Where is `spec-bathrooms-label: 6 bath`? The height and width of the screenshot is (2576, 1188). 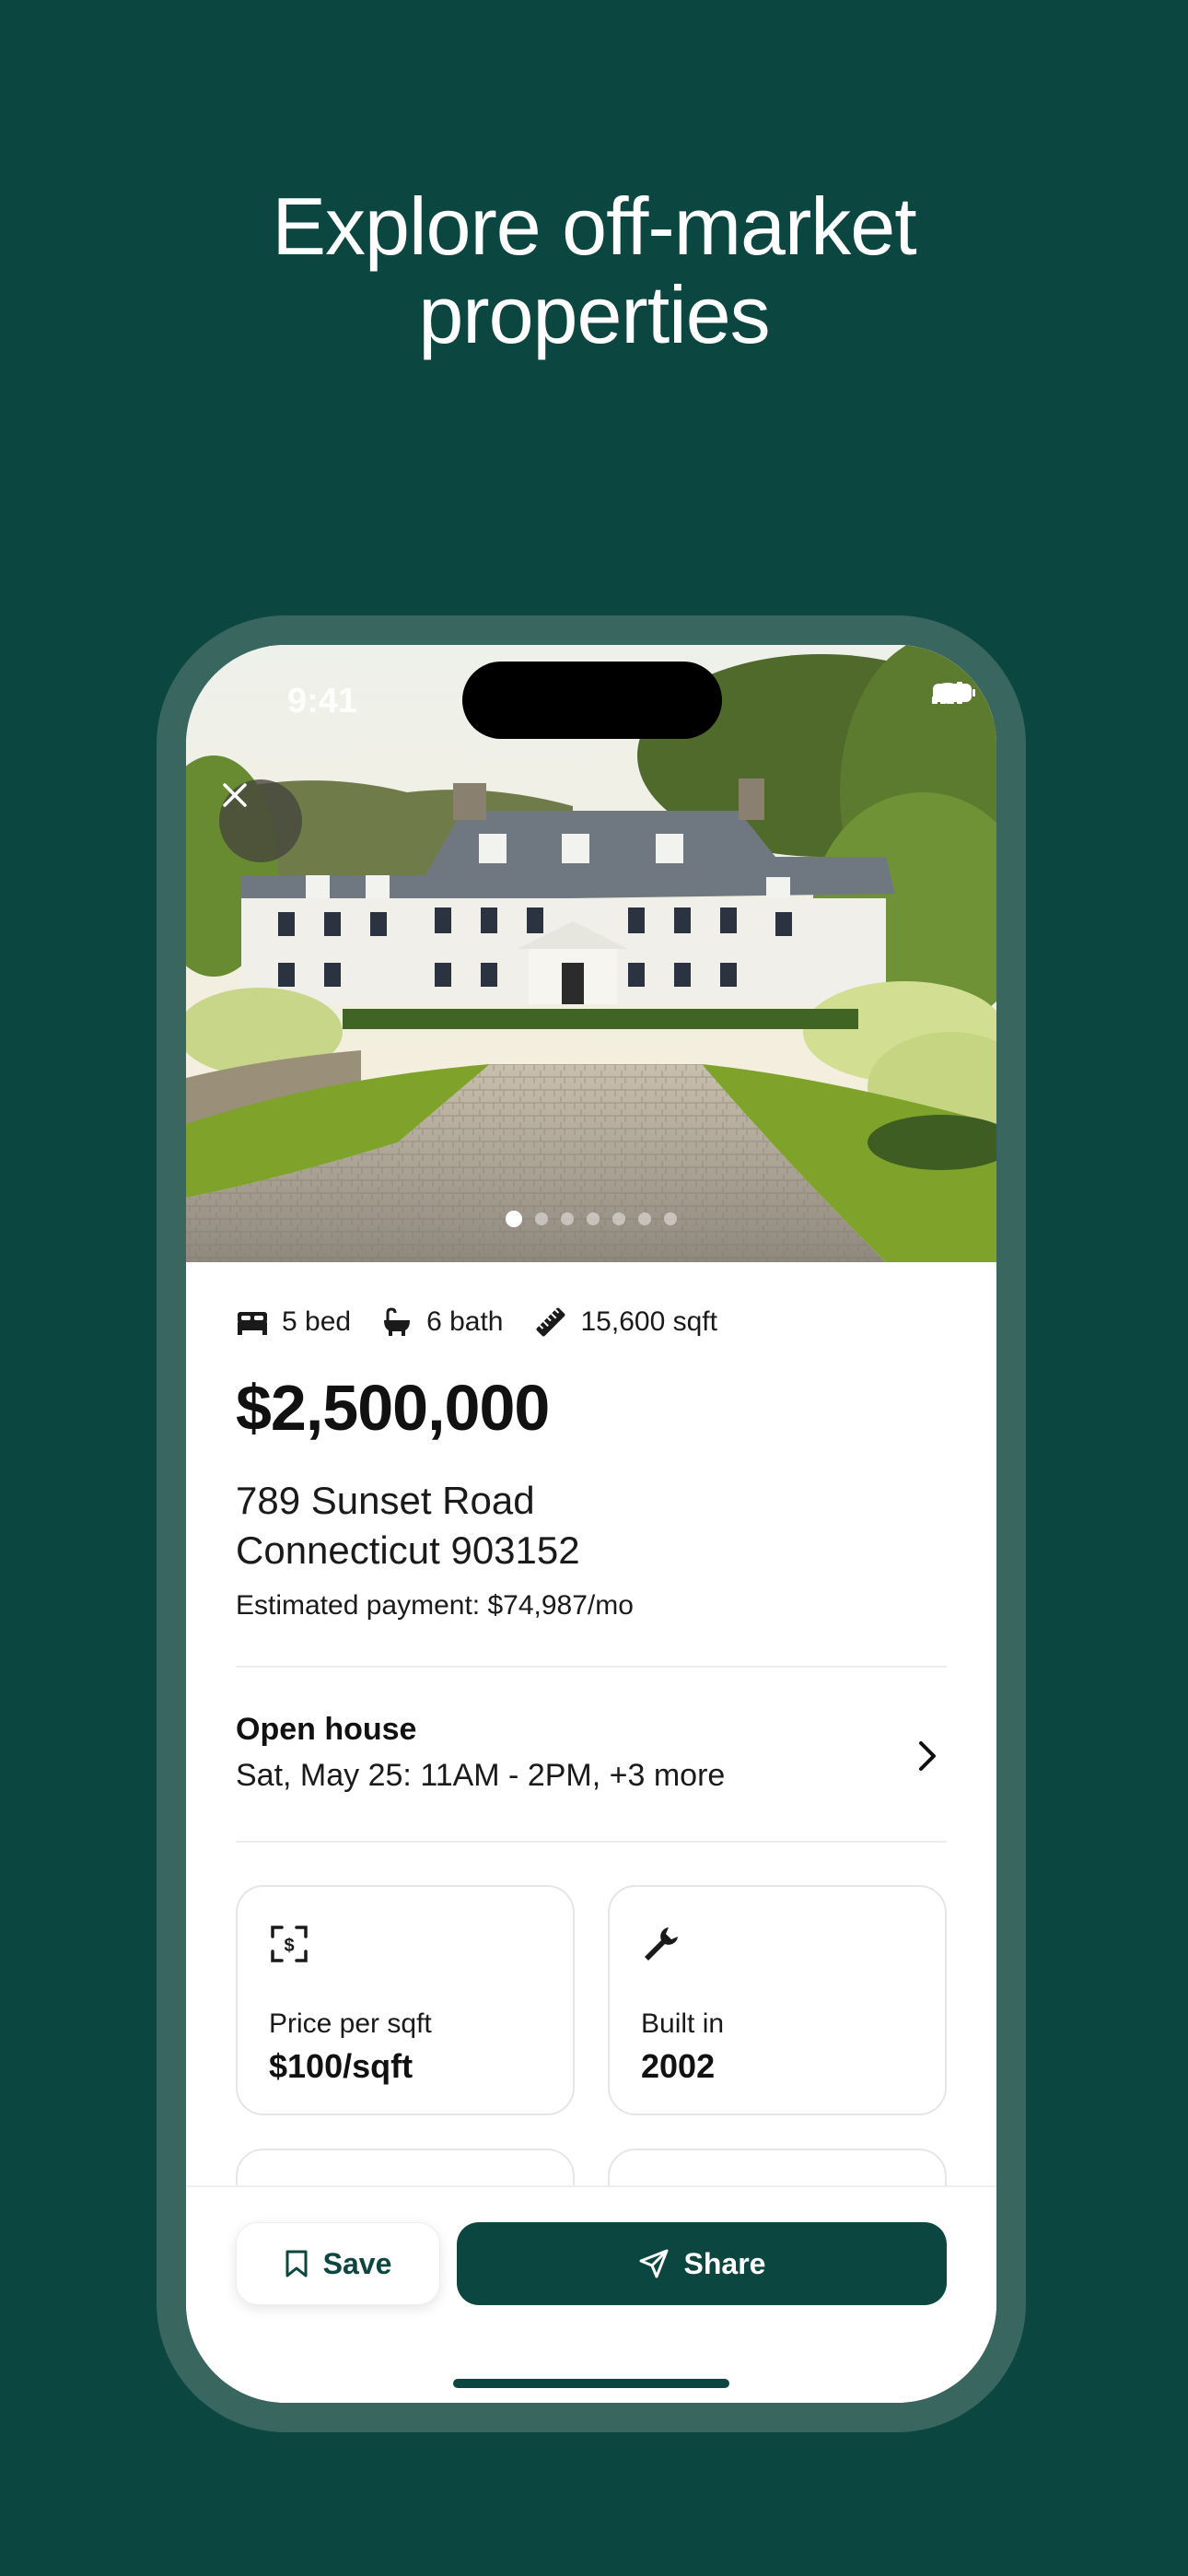
spec-bathrooms-label: 6 bath is located at coordinates (465, 1321).